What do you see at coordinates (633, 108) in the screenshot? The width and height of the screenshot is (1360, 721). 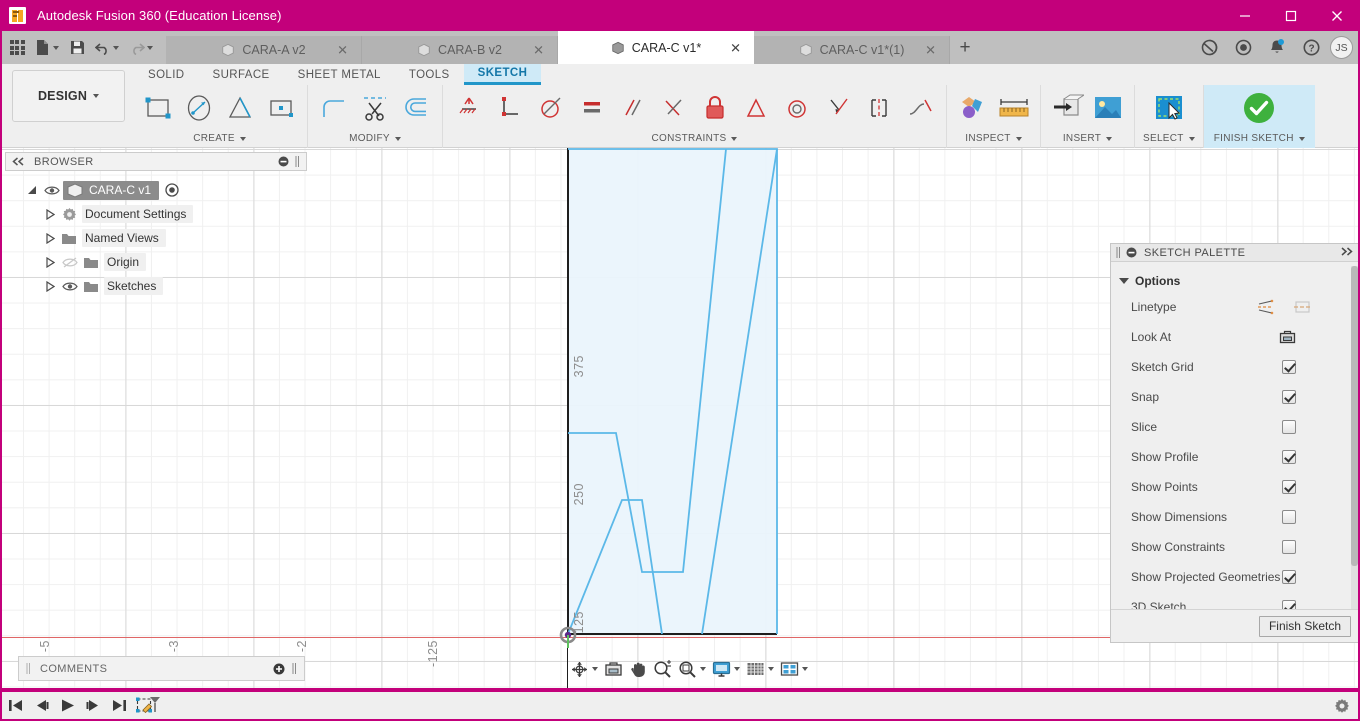 I see `parallel-icon` at bounding box center [633, 108].